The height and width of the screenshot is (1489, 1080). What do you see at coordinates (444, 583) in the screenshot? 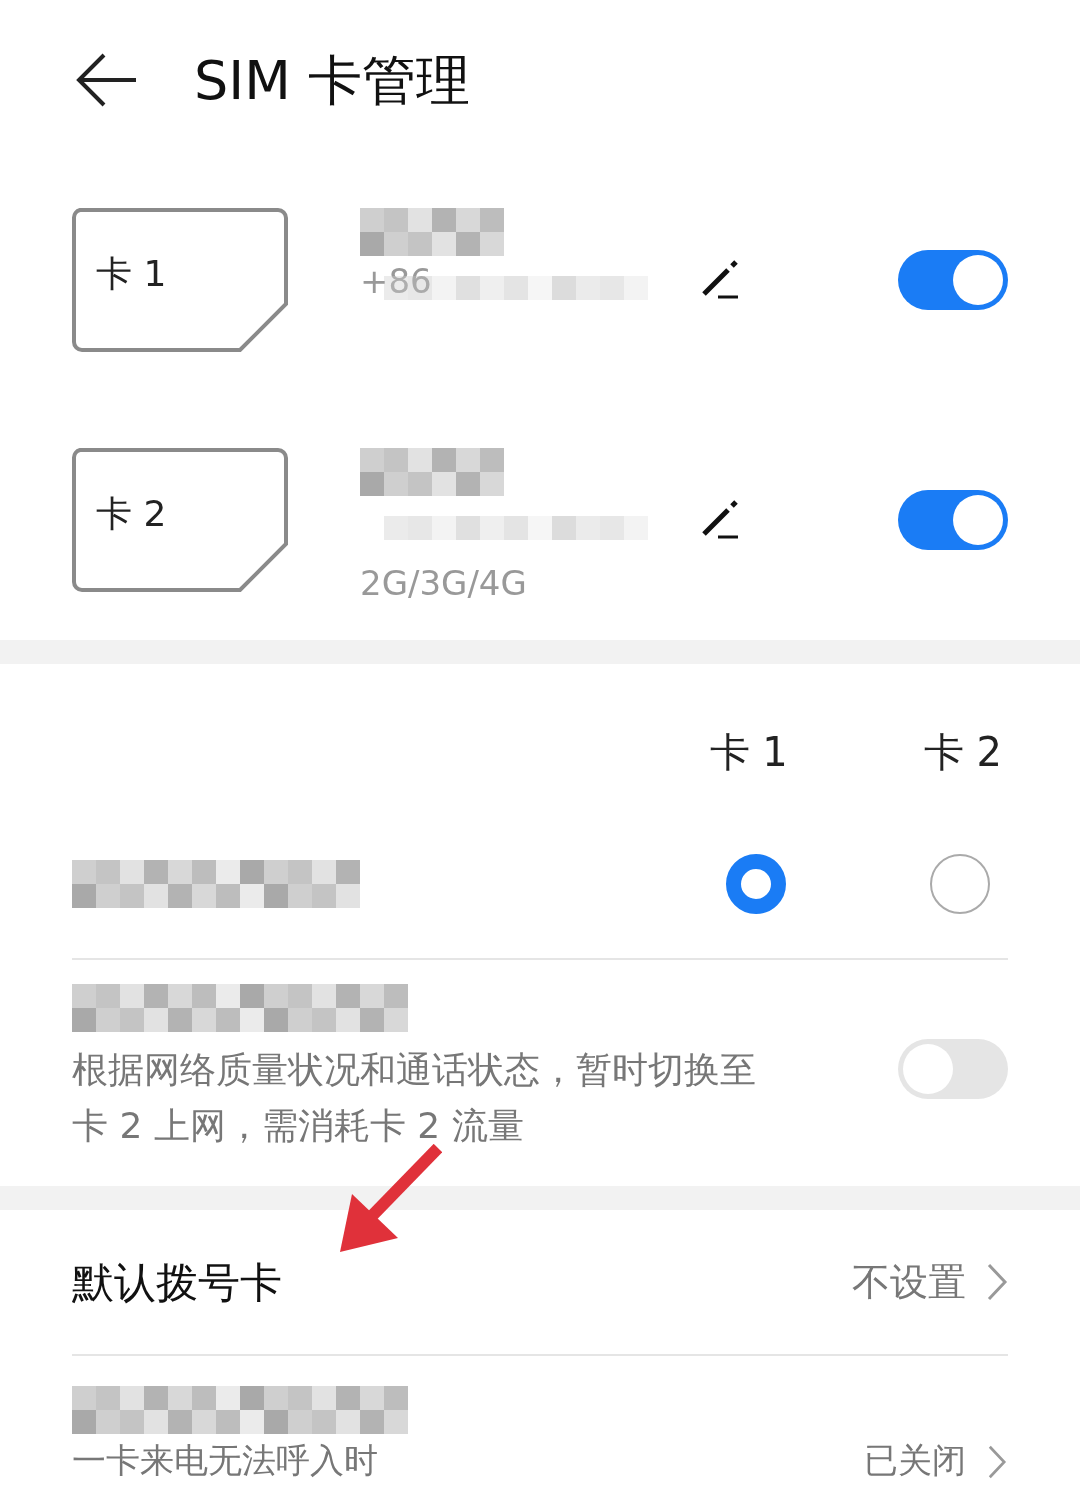
I see `network-type: 2G/3G/4G` at bounding box center [444, 583].